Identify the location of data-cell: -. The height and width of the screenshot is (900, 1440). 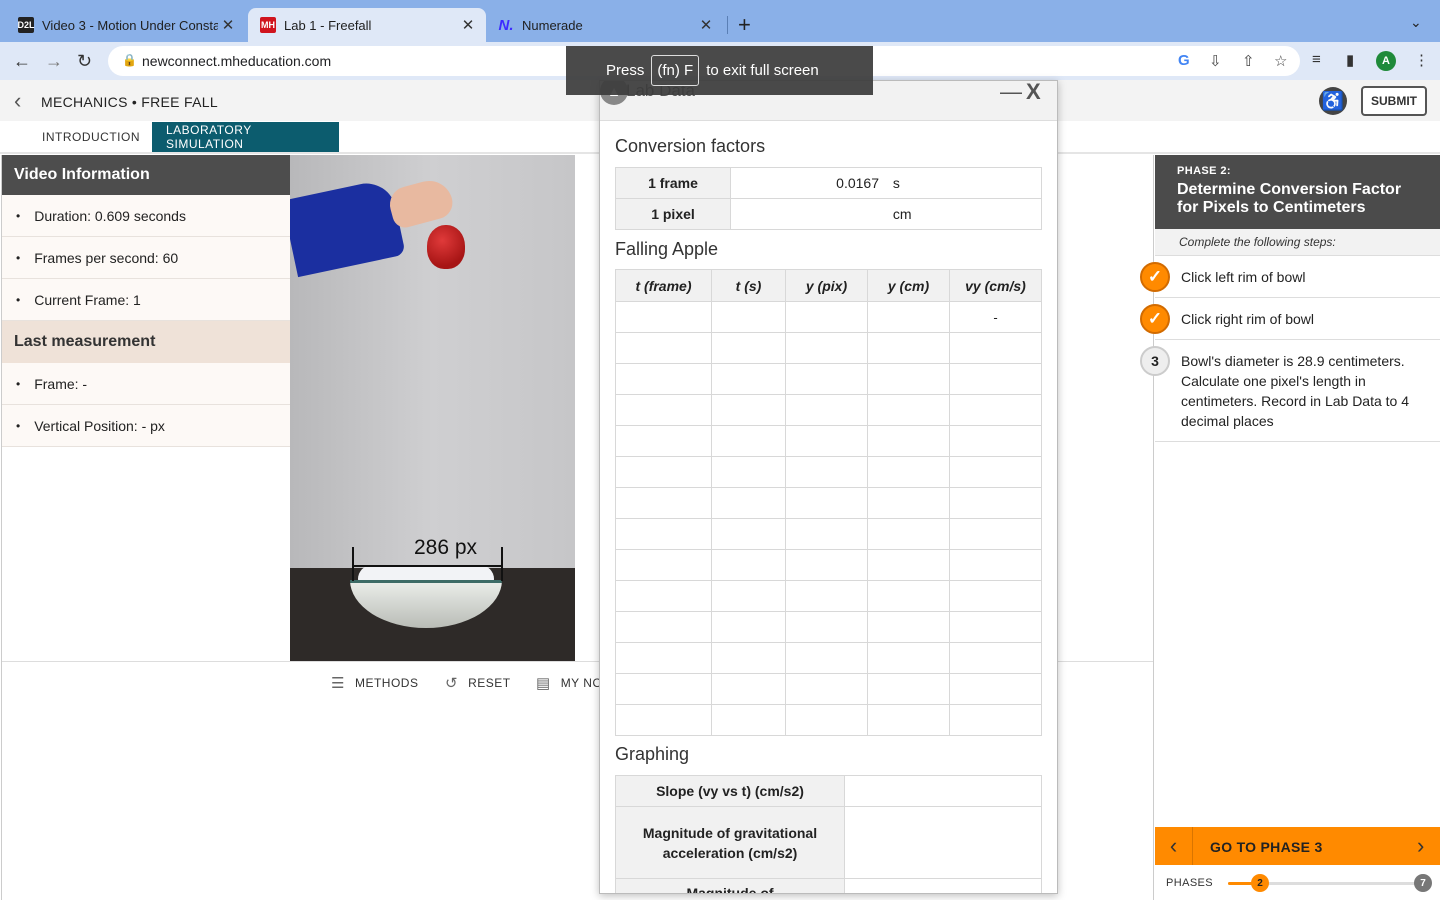
(995, 317).